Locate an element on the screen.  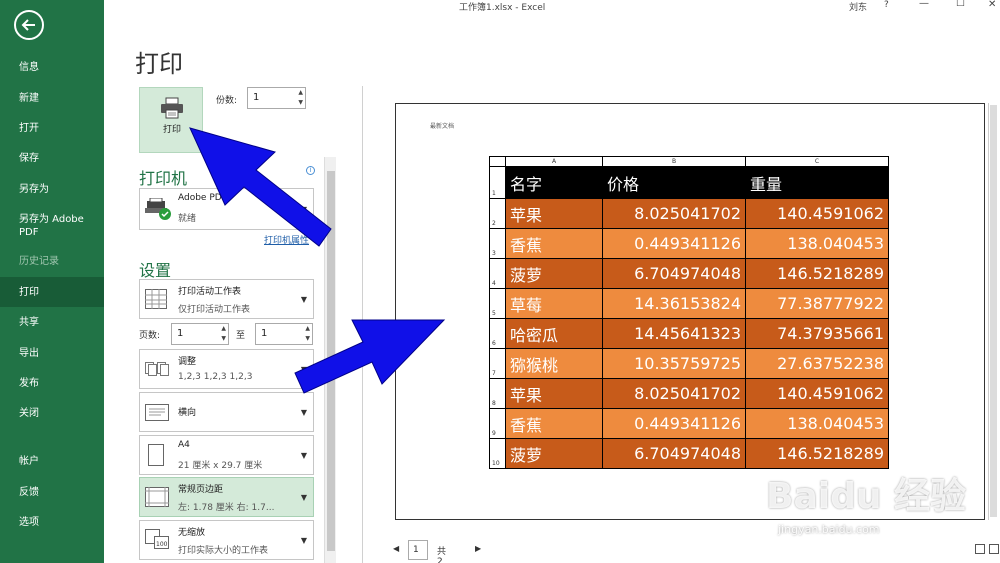
row-number: 1 is located at coordinates (497, 182).